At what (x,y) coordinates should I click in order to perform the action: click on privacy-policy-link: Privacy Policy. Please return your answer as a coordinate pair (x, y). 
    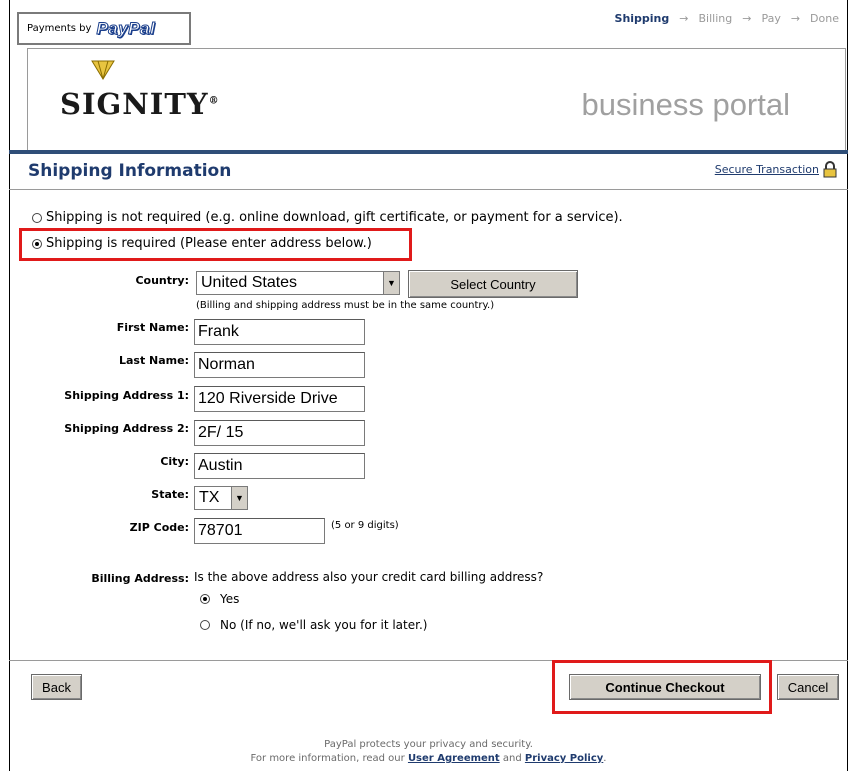
    Looking at the image, I should click on (564, 758).